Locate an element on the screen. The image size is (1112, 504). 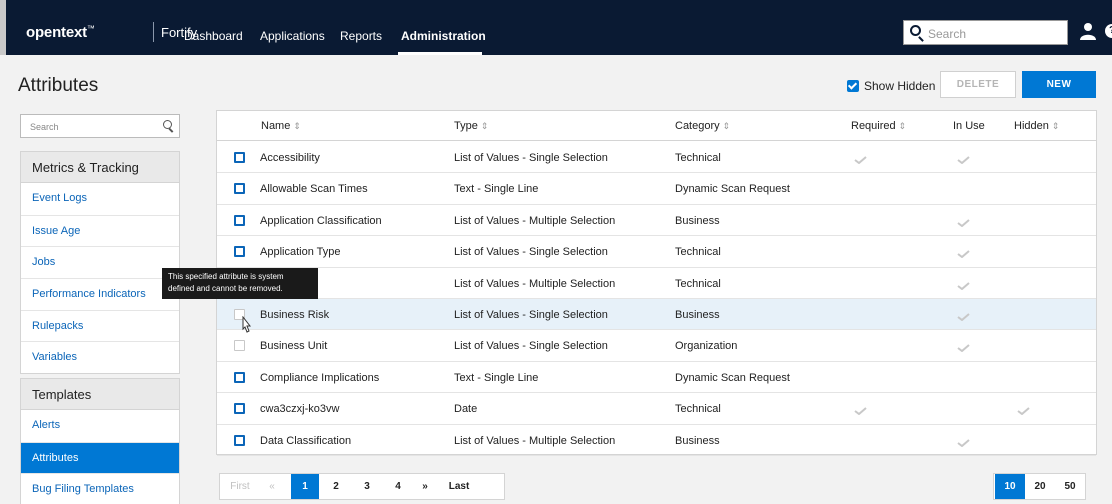
sidebar-item-event-logs: Event Logs is located at coordinates (100, 199).